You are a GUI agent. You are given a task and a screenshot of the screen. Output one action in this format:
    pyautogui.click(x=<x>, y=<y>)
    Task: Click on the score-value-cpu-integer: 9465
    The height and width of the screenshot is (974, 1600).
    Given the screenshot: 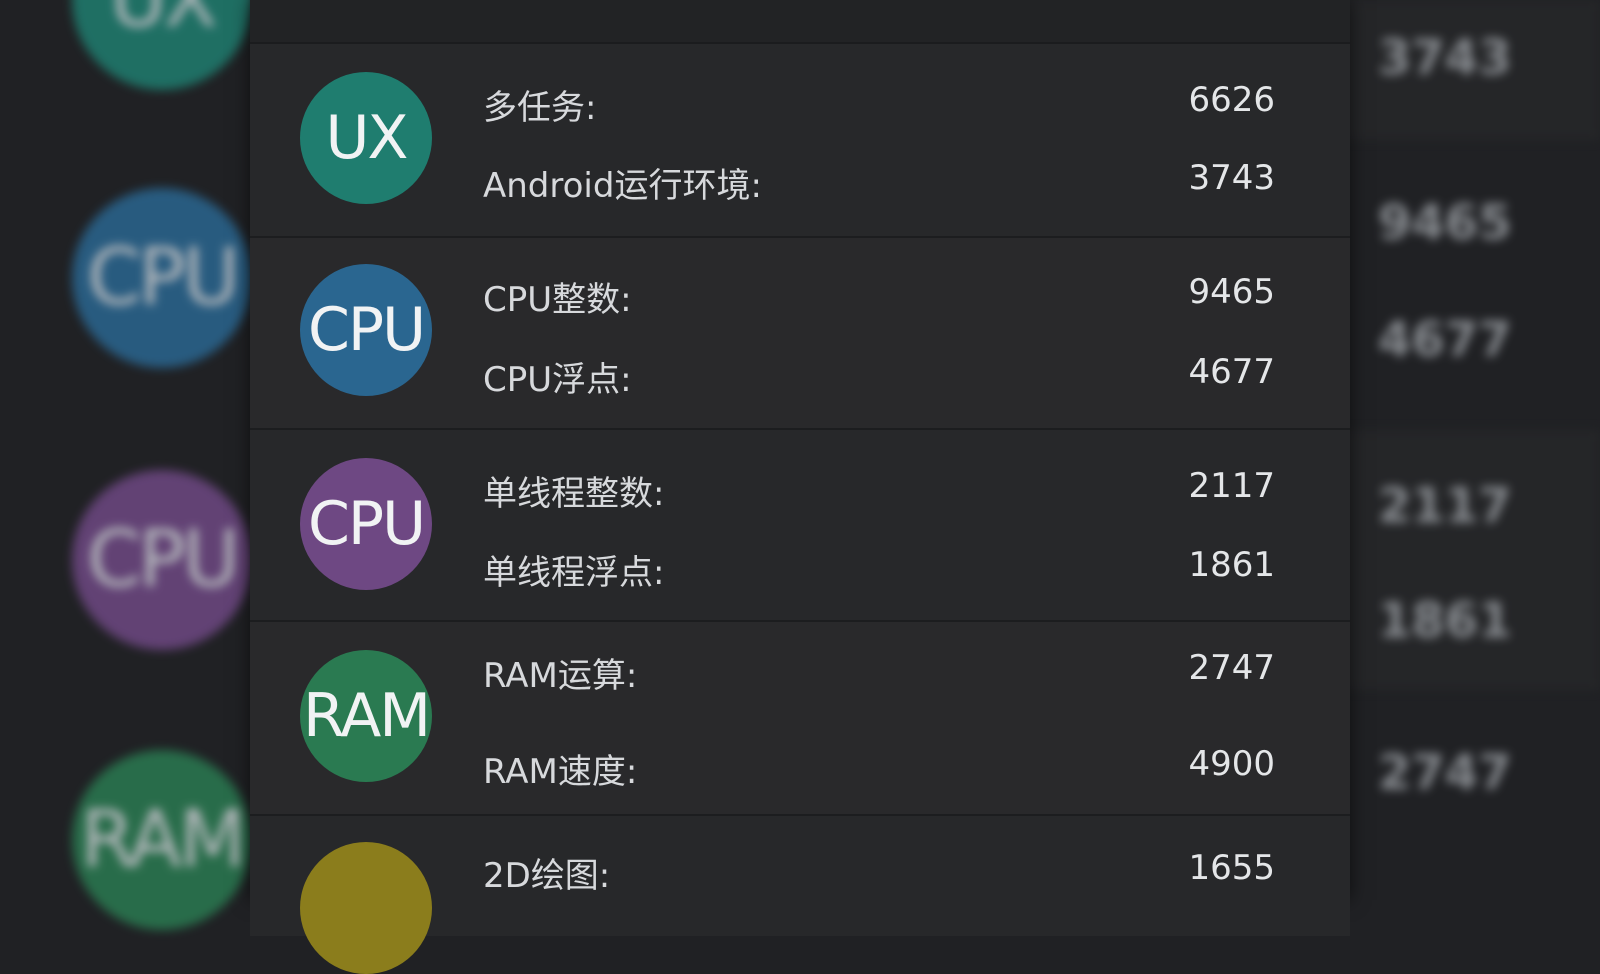 What is the action you would take?
    pyautogui.click(x=1231, y=292)
    